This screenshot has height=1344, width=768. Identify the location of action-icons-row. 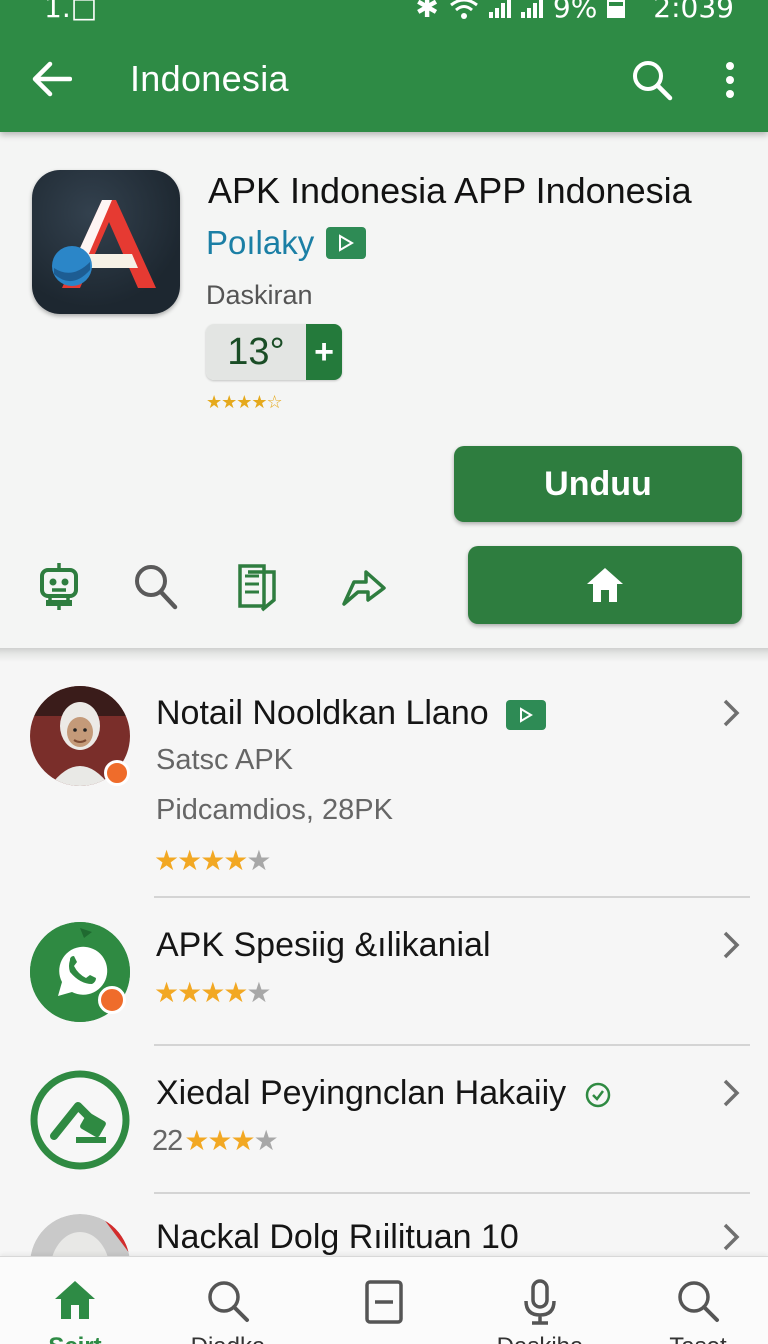
(210, 590).